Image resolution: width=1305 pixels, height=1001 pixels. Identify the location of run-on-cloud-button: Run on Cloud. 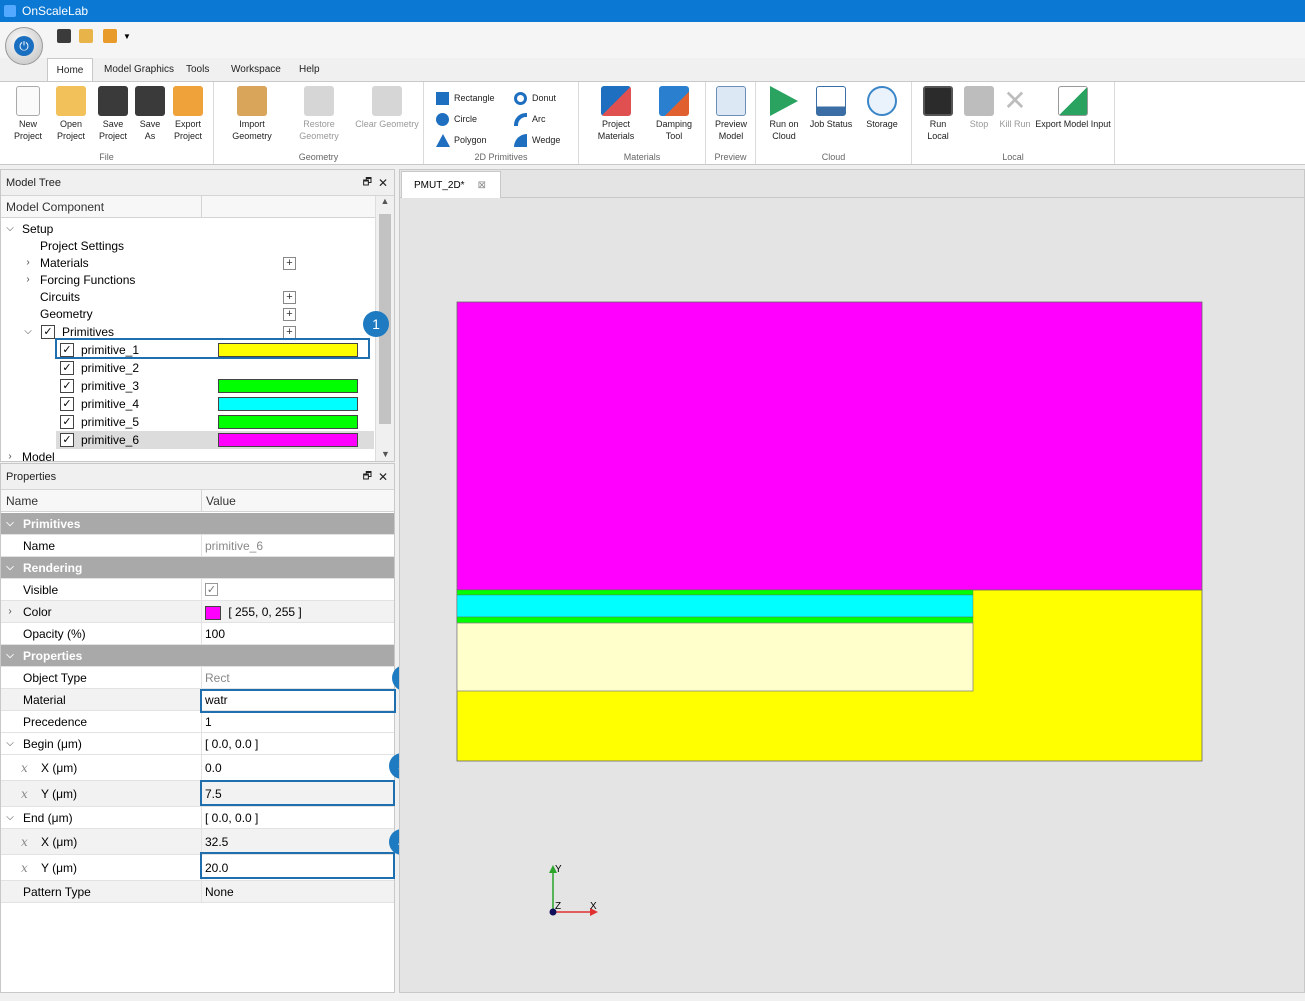
(784, 114).